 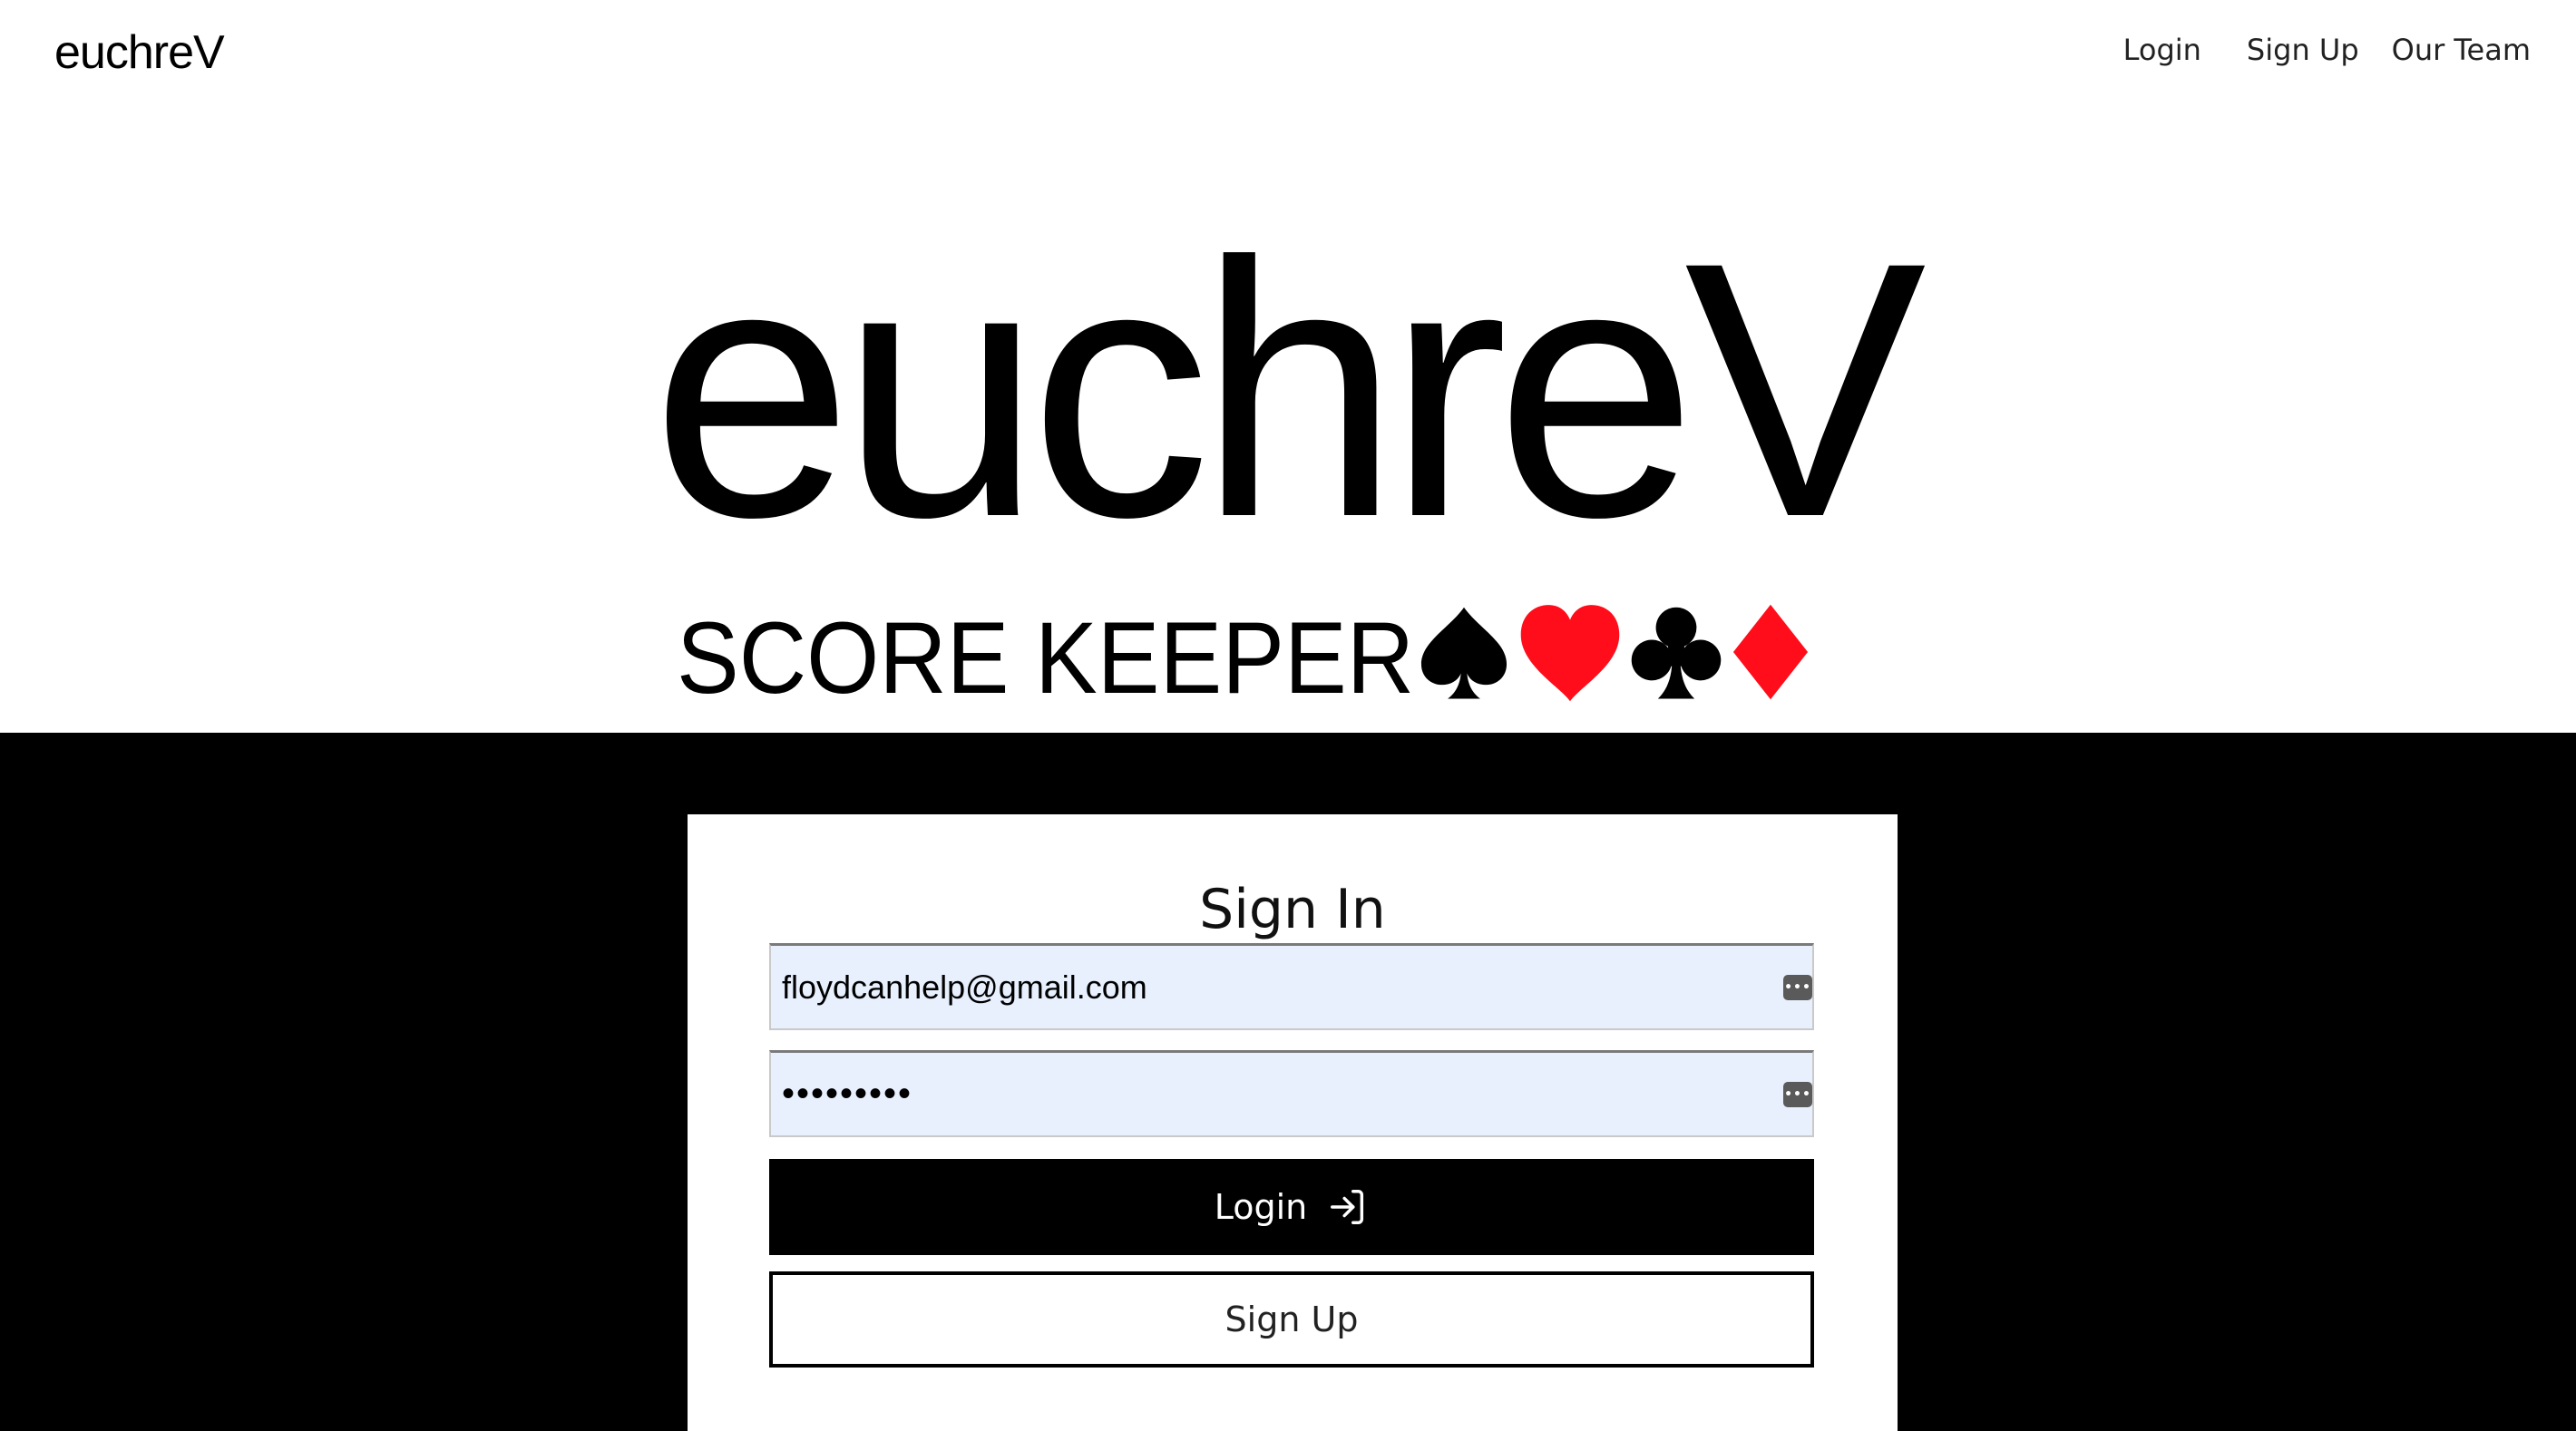 I want to click on signin-title-wrap: Sign In, so click(x=1293, y=909).